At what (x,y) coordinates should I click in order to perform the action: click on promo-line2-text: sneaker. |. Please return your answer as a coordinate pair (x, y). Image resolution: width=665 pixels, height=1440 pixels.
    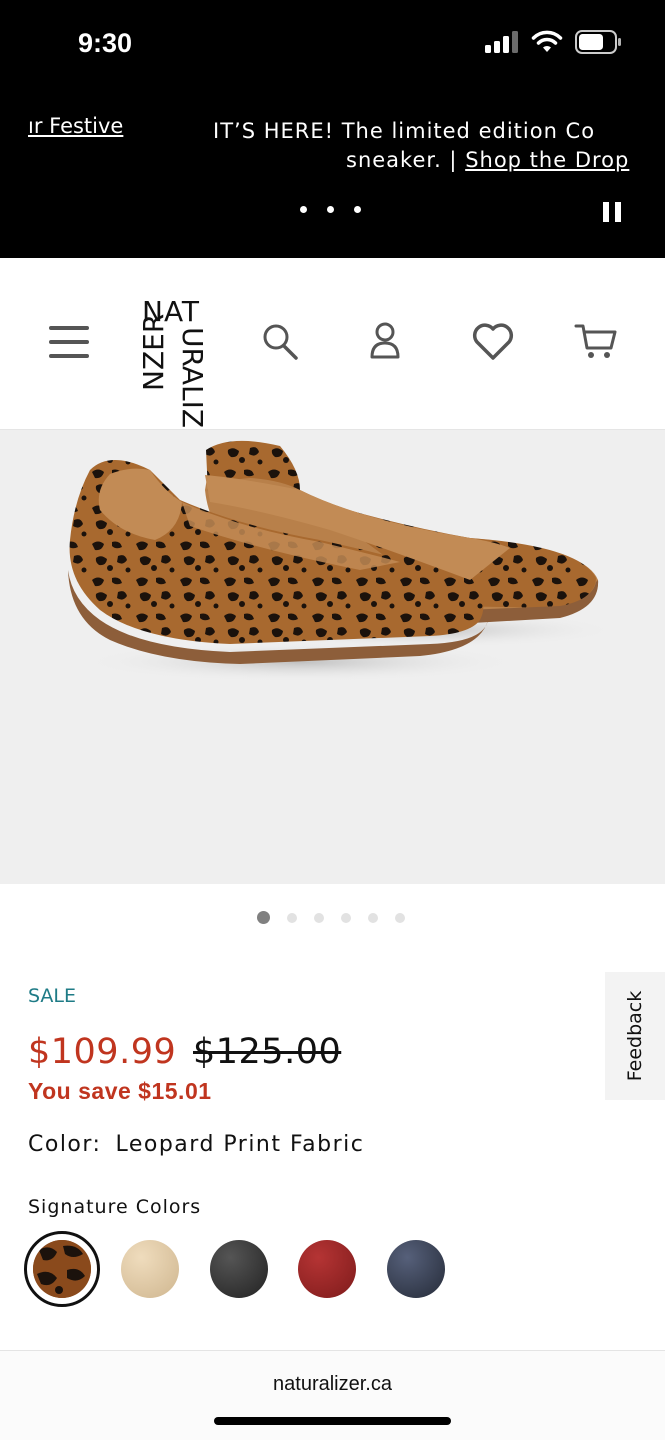
    Looking at the image, I should click on (406, 160).